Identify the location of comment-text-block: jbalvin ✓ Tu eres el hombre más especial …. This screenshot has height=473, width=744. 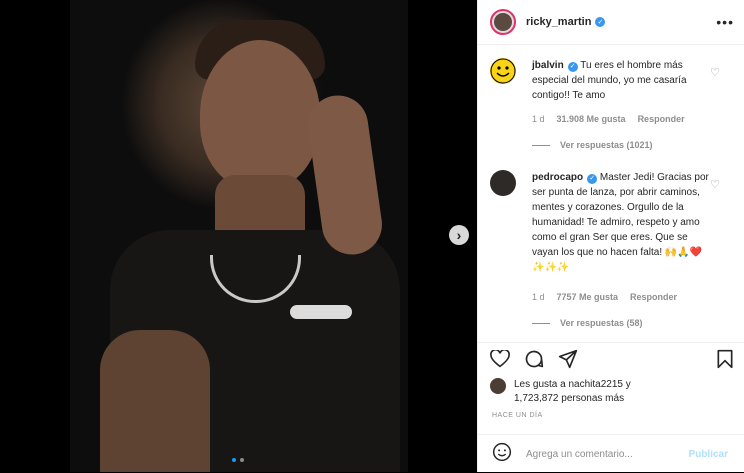
(622, 80).